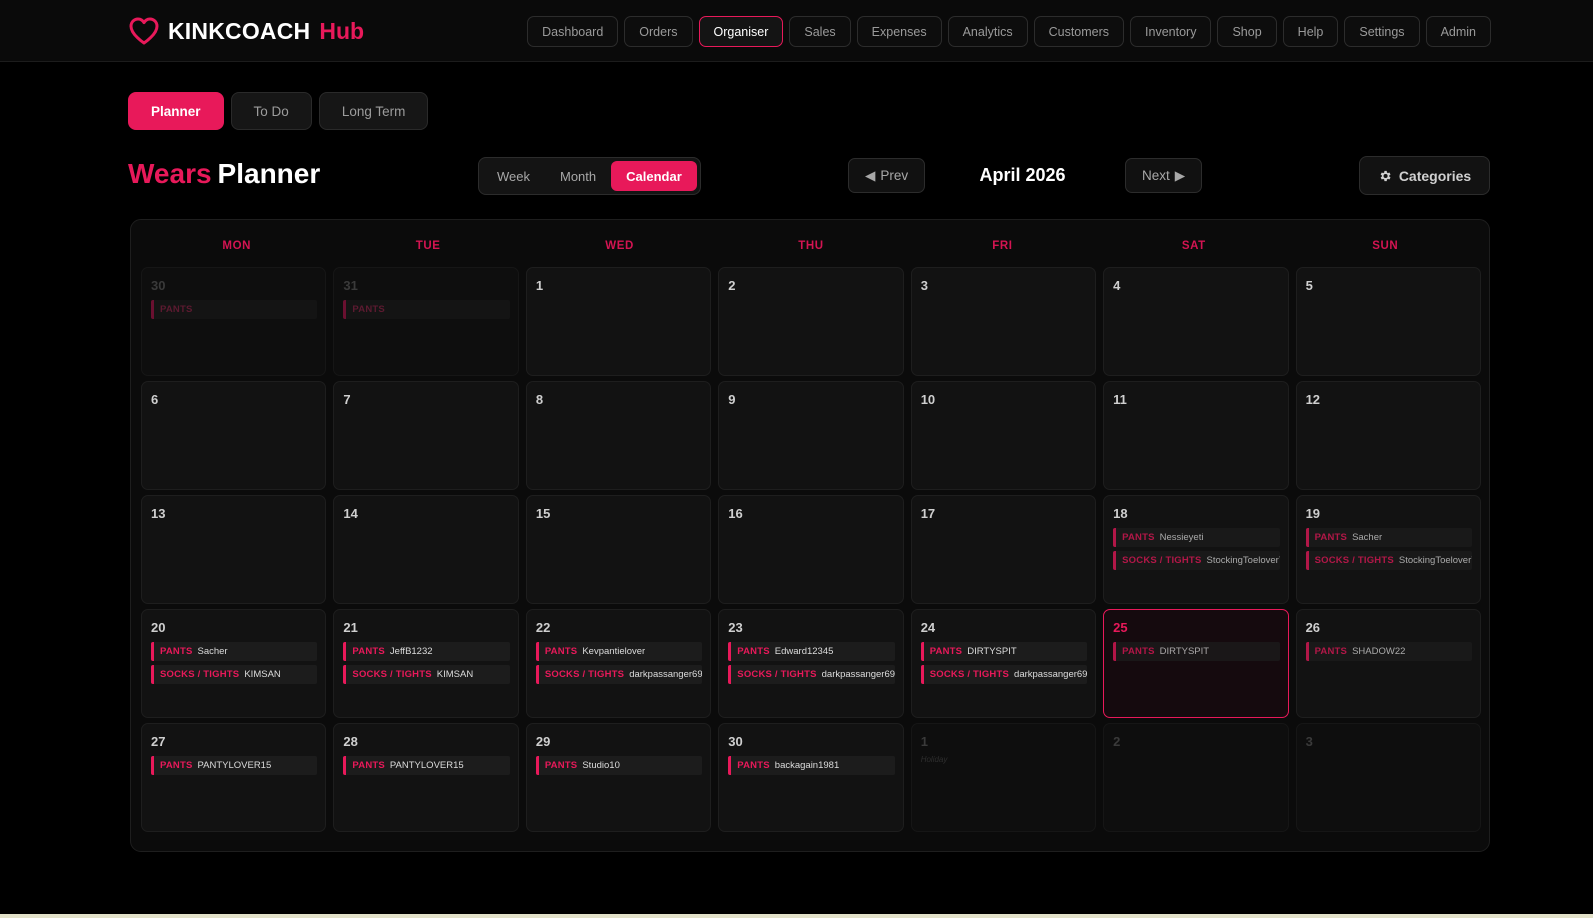  I want to click on calendar-day: 11, so click(1196, 435).